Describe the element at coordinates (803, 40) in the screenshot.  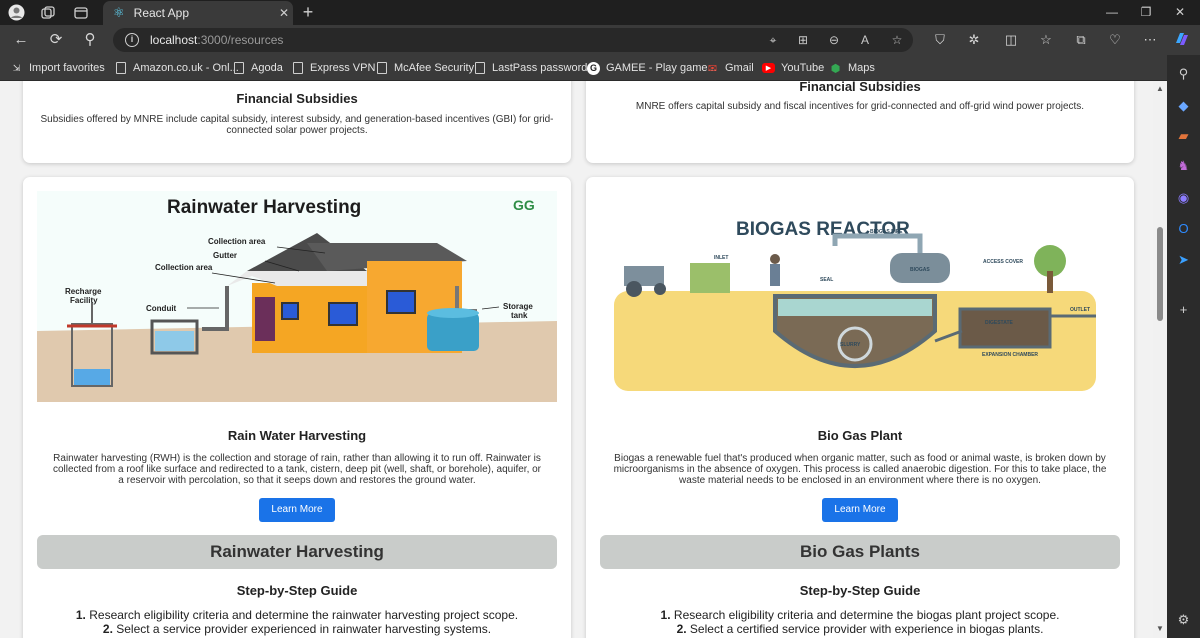
I see `app-available-icon: ⊞` at that location.